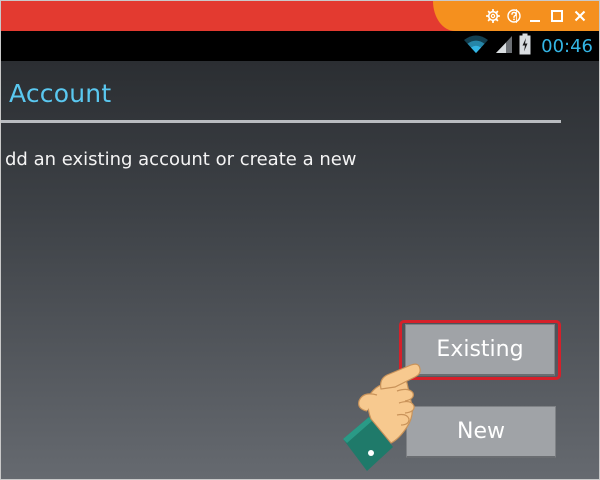 The height and width of the screenshot is (480, 600). What do you see at coordinates (60, 93) in the screenshot?
I see `page-title: Account` at bounding box center [60, 93].